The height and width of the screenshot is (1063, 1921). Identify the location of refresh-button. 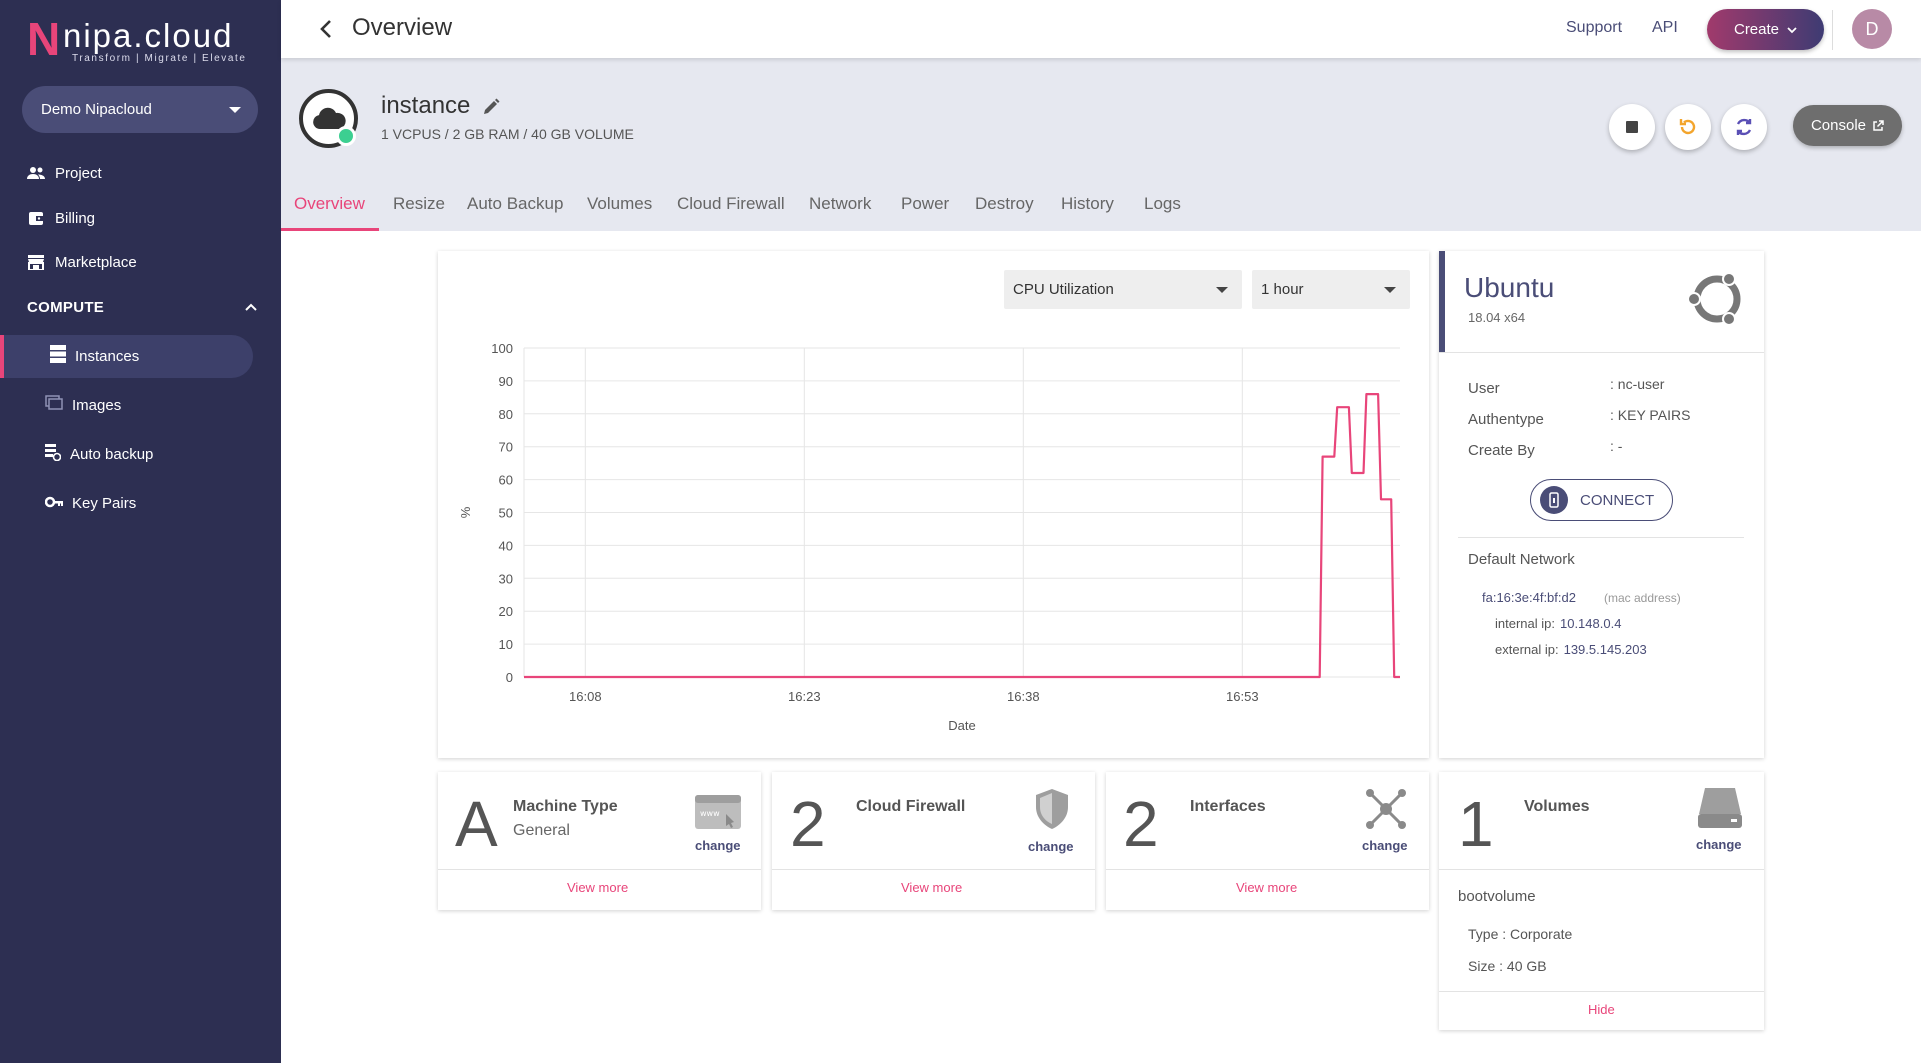
(1744, 127).